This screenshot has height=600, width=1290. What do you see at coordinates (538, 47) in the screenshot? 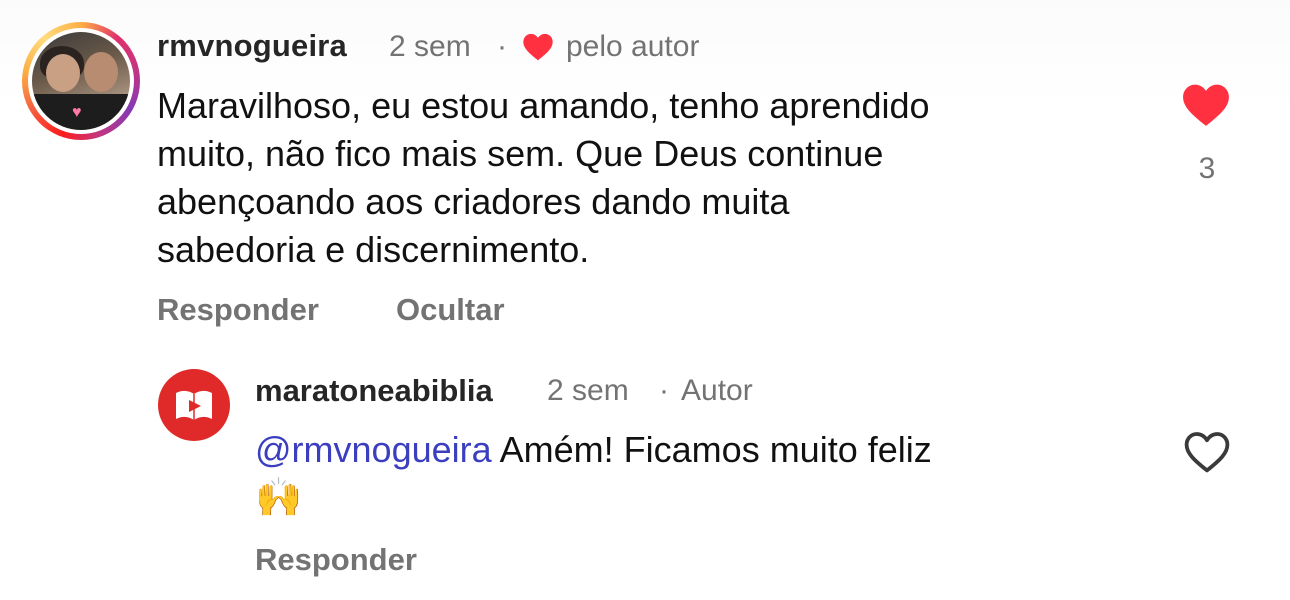
I see `heart-small-filled-icon` at bounding box center [538, 47].